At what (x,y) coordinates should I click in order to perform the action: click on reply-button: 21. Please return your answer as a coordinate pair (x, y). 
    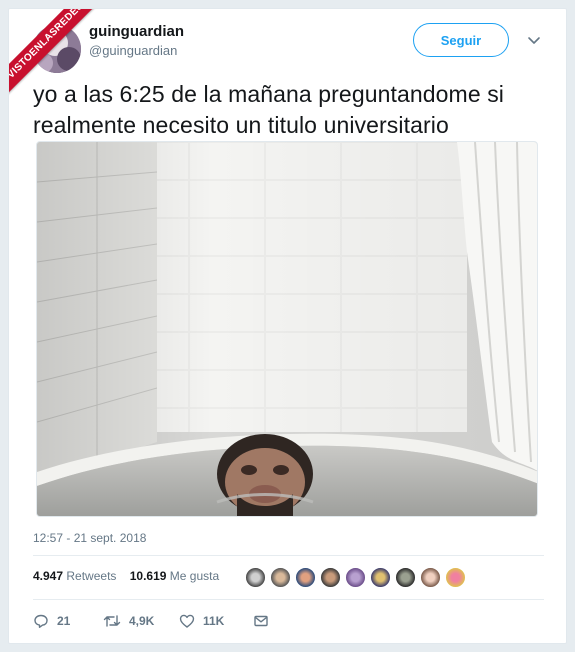
    Looking at the image, I should click on (68, 621).